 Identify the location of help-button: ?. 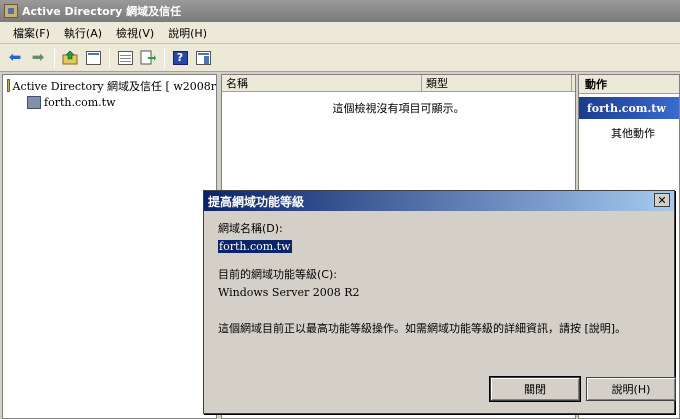
(180, 58).